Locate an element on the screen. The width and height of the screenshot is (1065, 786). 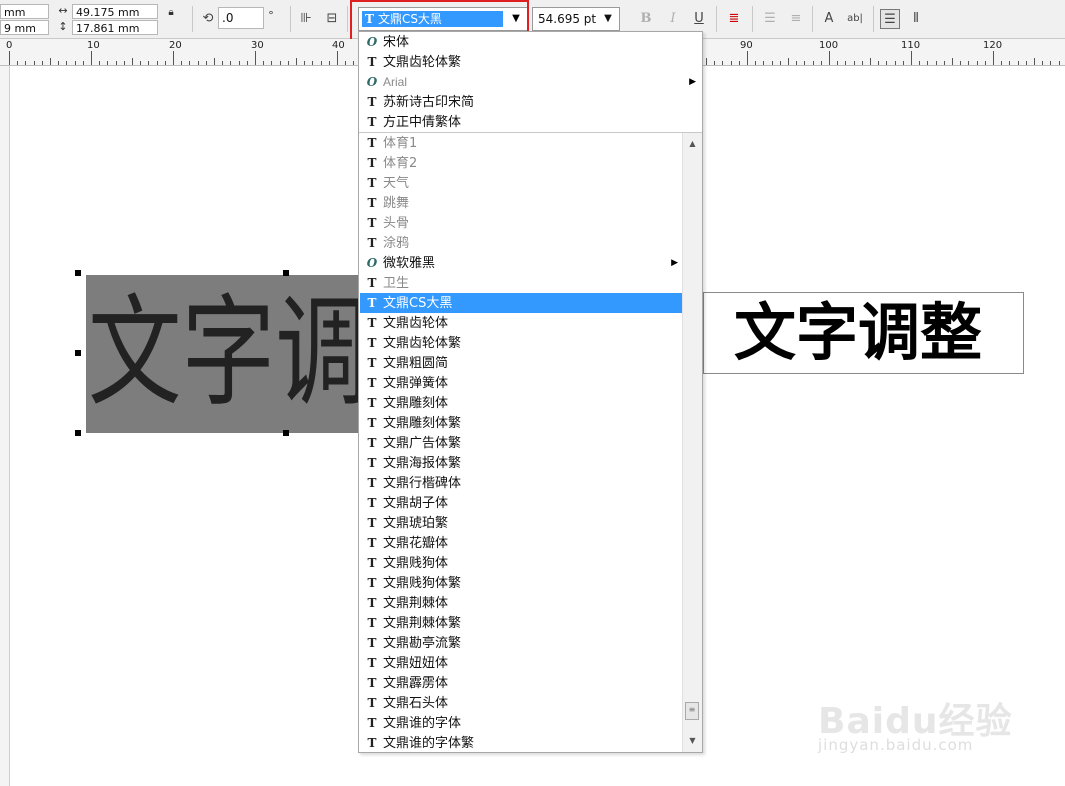
height-field: 17.861 mm is located at coordinates (115, 27).